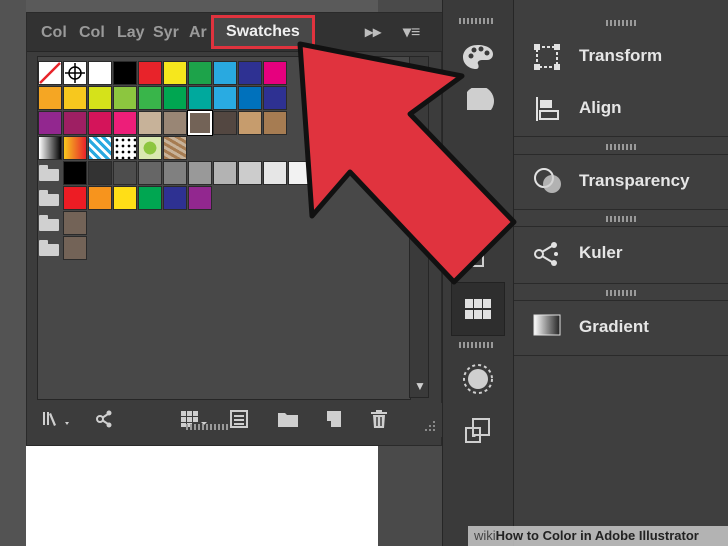  What do you see at coordinates (478, 309) in the screenshot?
I see `swatches-grid-icon` at bounding box center [478, 309].